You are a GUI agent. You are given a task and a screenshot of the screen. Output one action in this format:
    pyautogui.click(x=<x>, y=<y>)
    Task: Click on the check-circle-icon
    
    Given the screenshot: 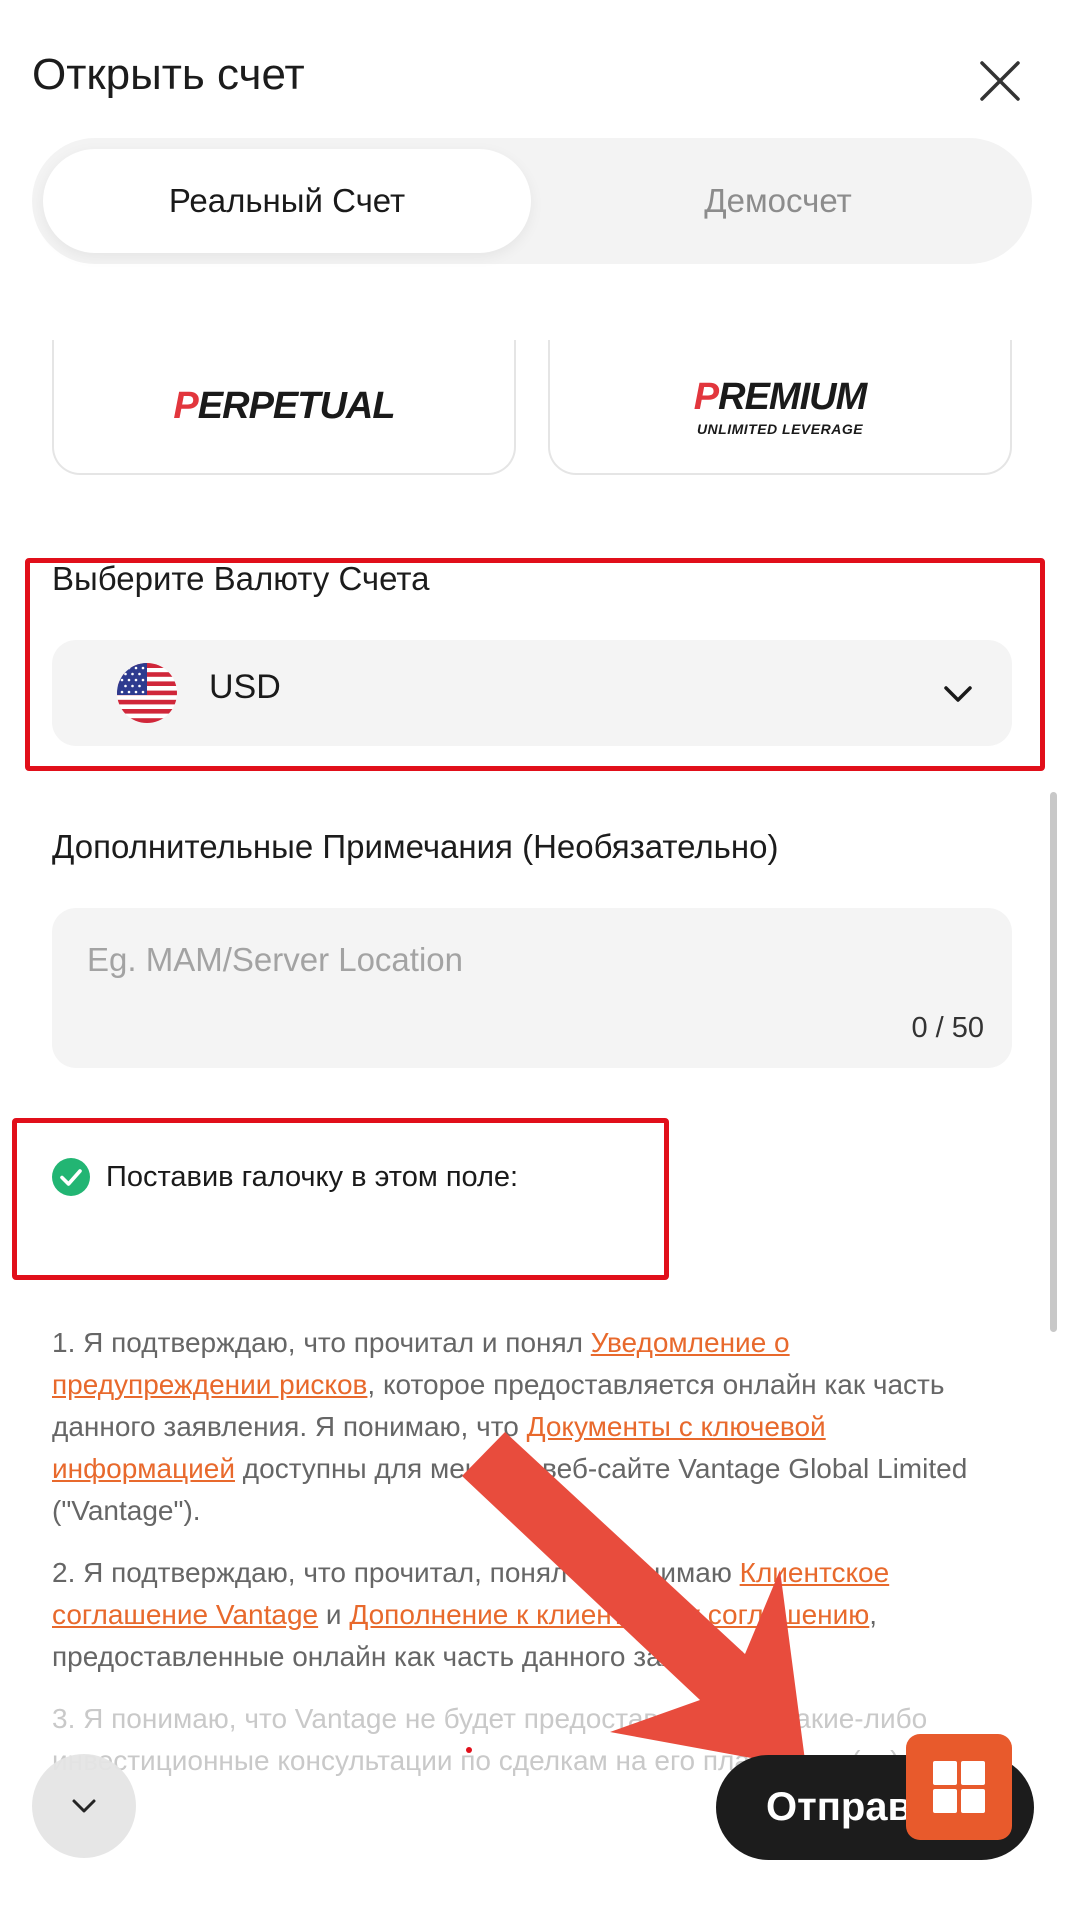 What is the action you would take?
    pyautogui.click(x=71, y=1177)
    